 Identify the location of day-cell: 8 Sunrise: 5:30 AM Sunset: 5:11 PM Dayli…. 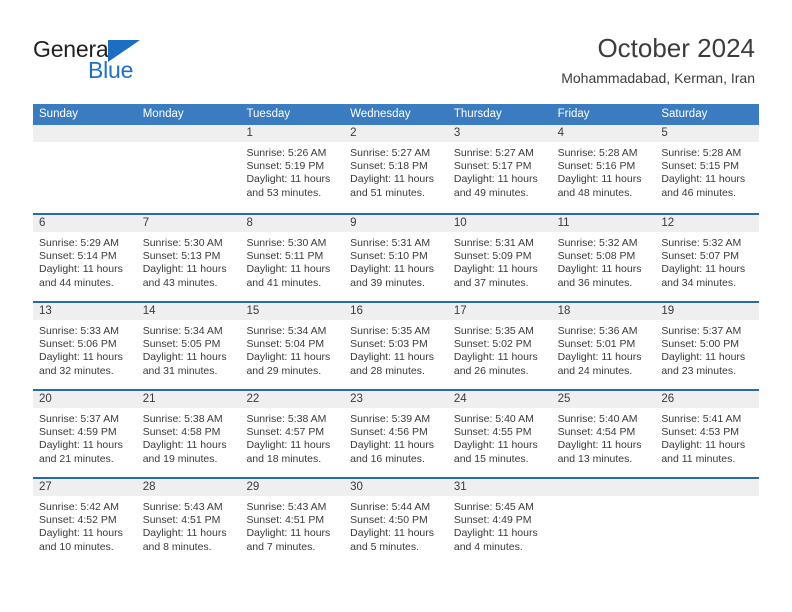
(292, 258).